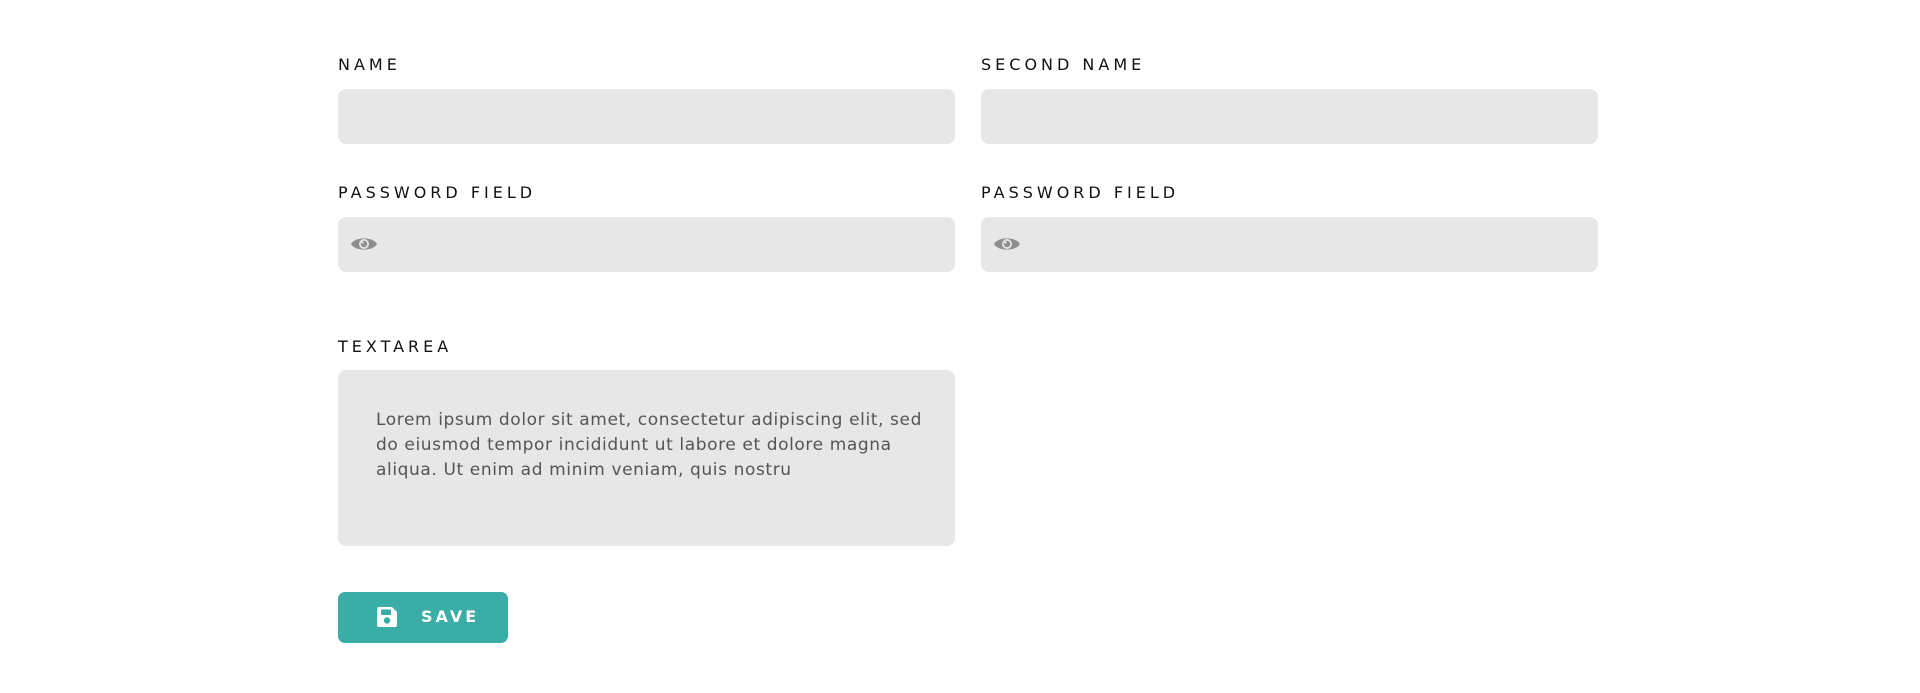 Image resolution: width=1920 pixels, height=693 pixels. I want to click on second-name-field-wrapper, so click(1289, 116).